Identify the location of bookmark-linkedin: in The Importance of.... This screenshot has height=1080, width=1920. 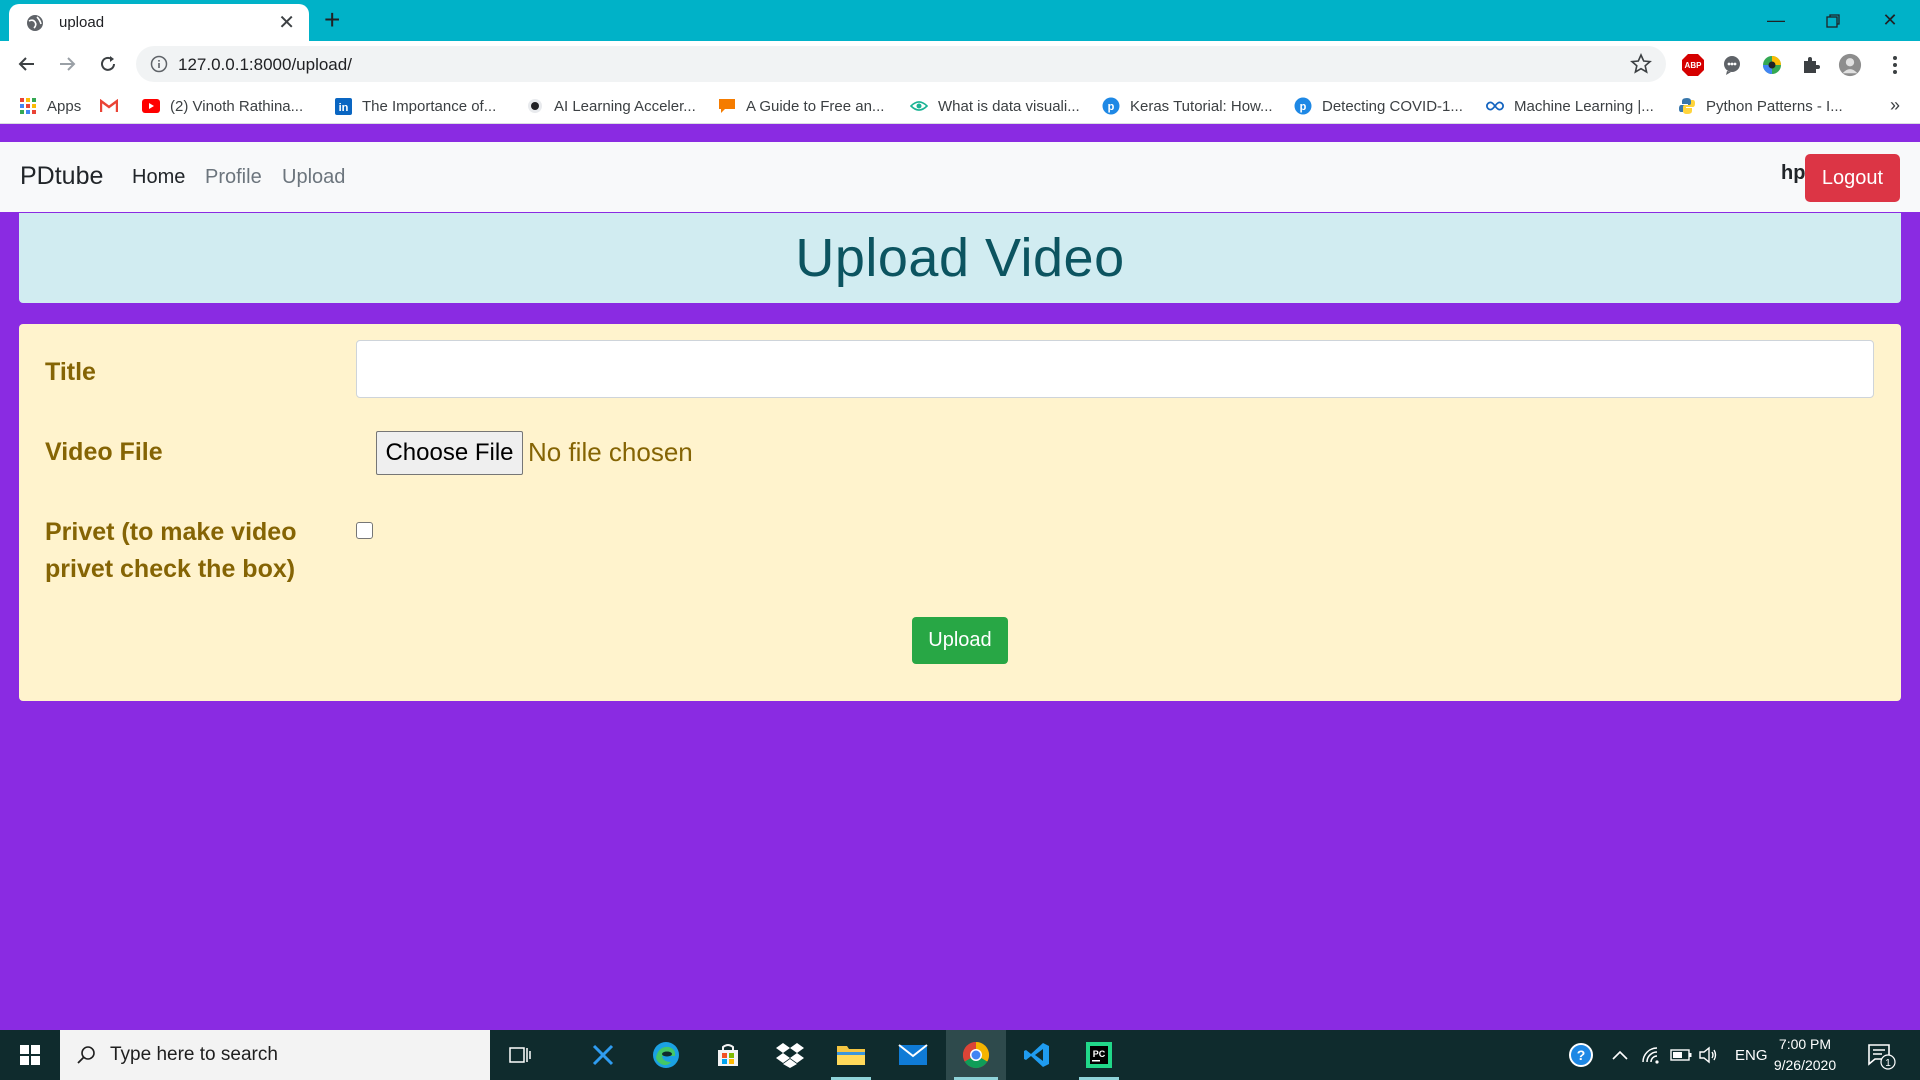
(415, 106).